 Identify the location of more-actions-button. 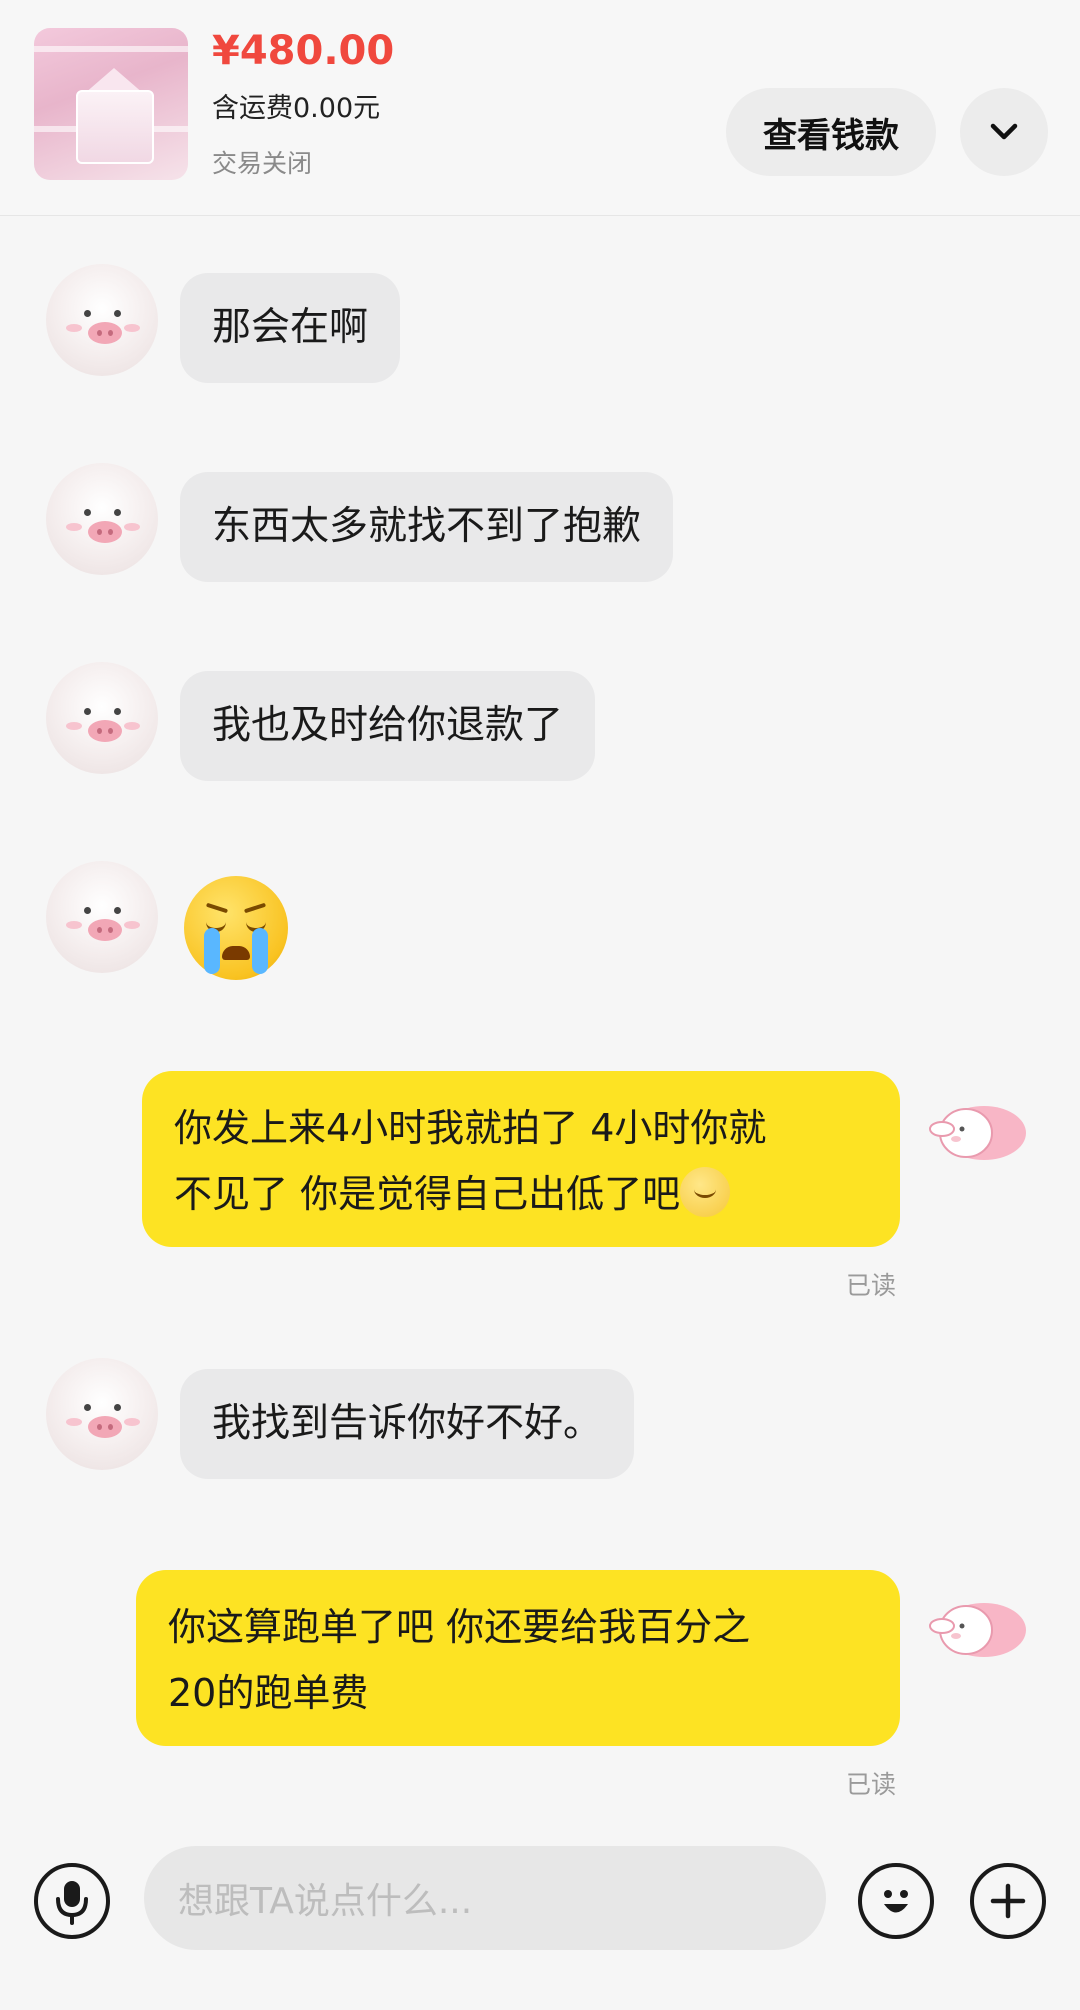
(1008, 1901).